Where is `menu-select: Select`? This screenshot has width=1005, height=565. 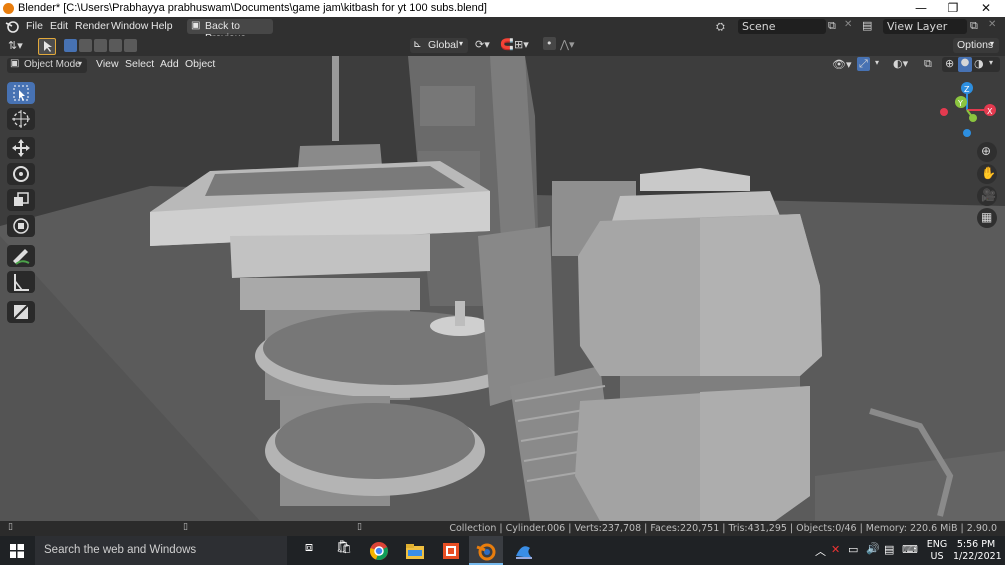 menu-select: Select is located at coordinates (139, 64).